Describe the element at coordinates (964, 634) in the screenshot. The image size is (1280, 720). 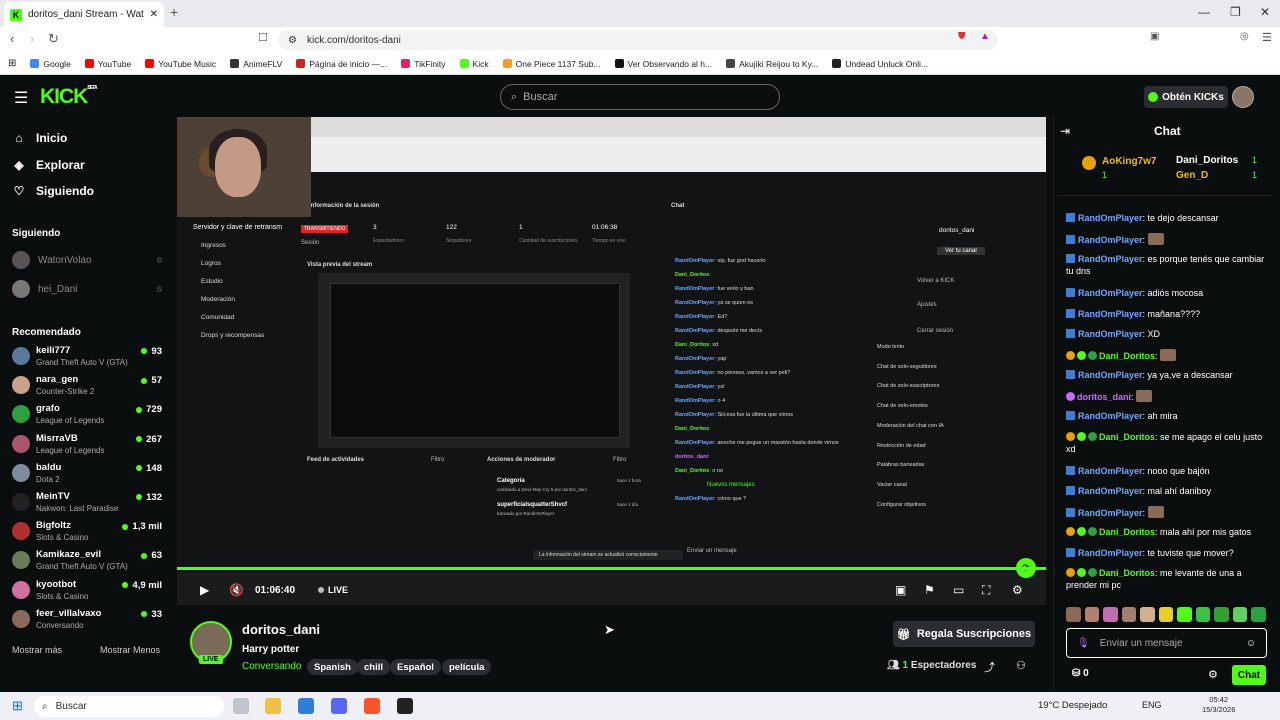
I see `gift-subs-button: 🎁︎ Regala Suscripciones` at that location.